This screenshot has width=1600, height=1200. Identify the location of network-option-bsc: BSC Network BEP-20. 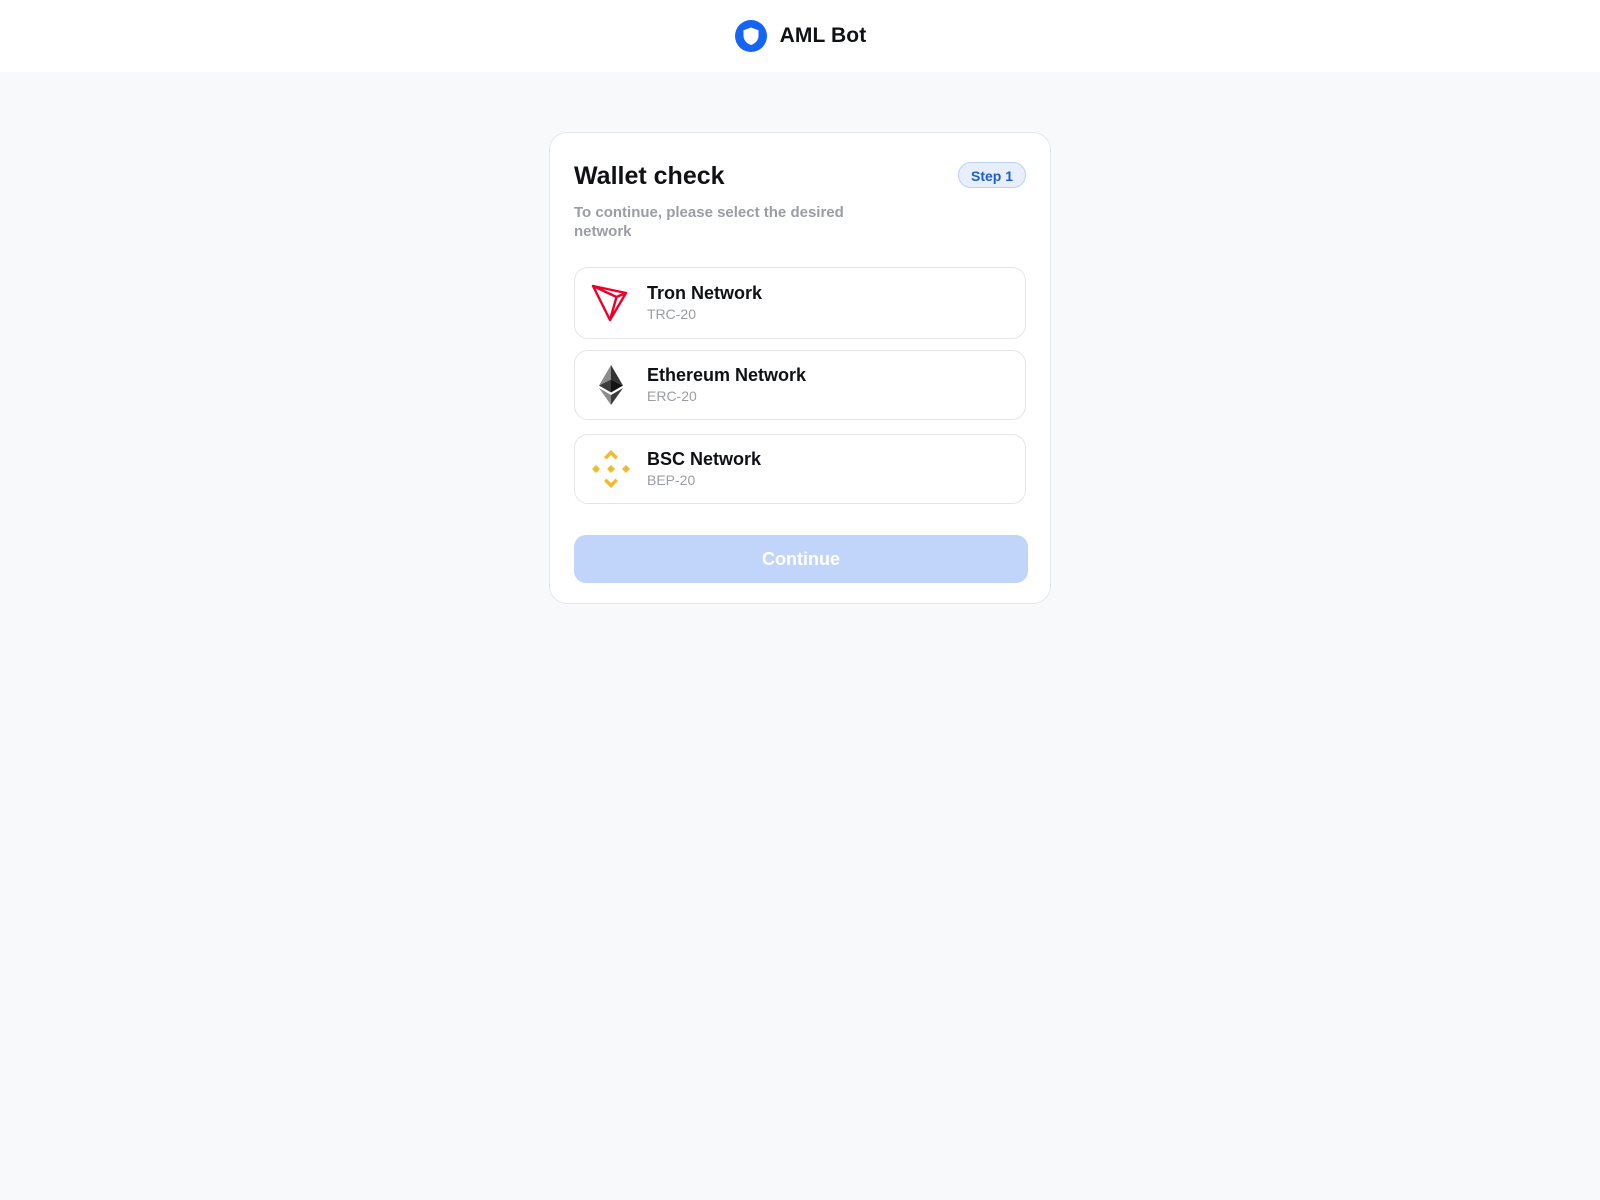
(800, 469).